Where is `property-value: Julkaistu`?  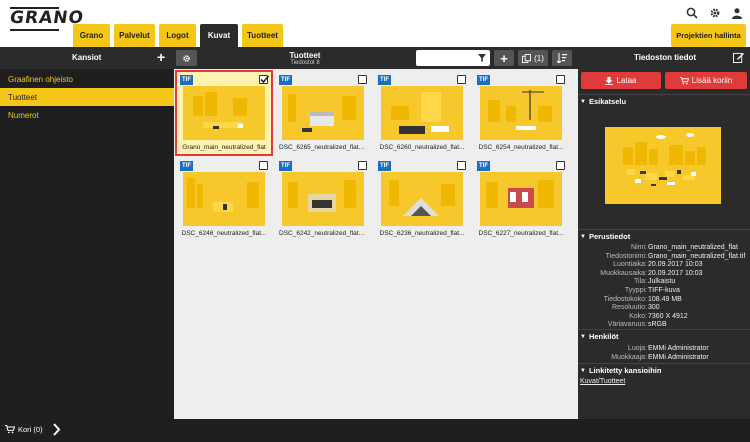 property-value: Julkaistu is located at coordinates (662, 282).